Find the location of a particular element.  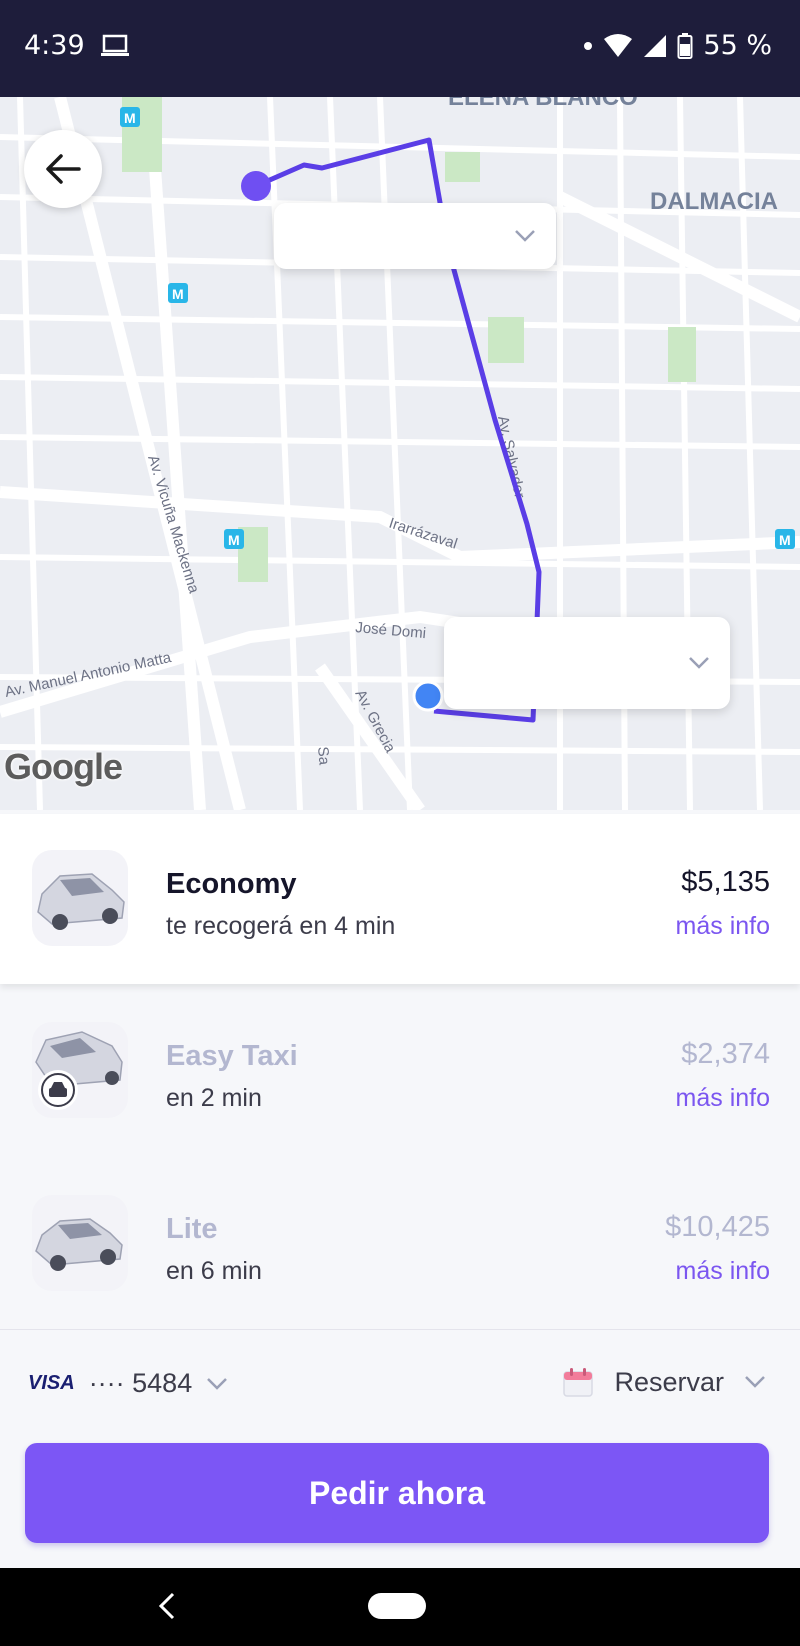

visa-logo: VISA is located at coordinates (51, 1383).